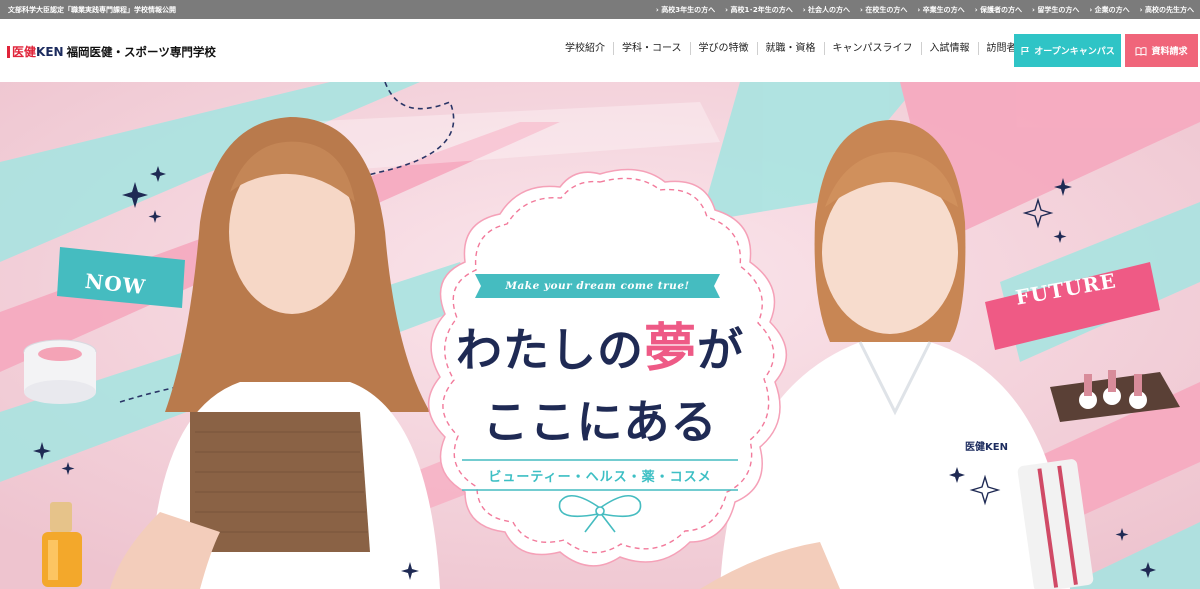 This screenshot has width=1200, height=589. Describe the element at coordinates (1141, 51) in the screenshot. I see `book-icon` at that location.